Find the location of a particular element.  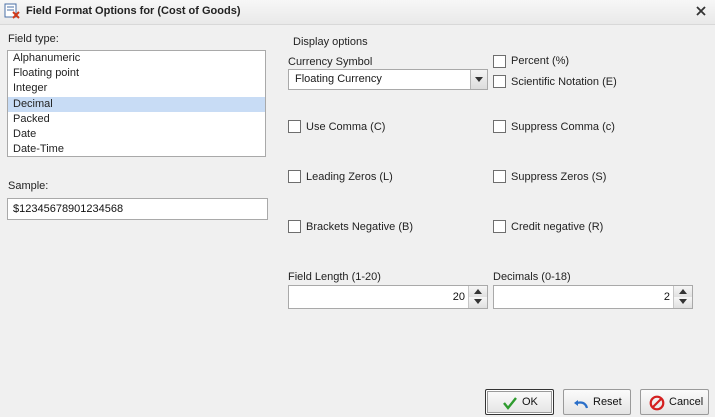

field-length-value: 20 is located at coordinates (458, 297).